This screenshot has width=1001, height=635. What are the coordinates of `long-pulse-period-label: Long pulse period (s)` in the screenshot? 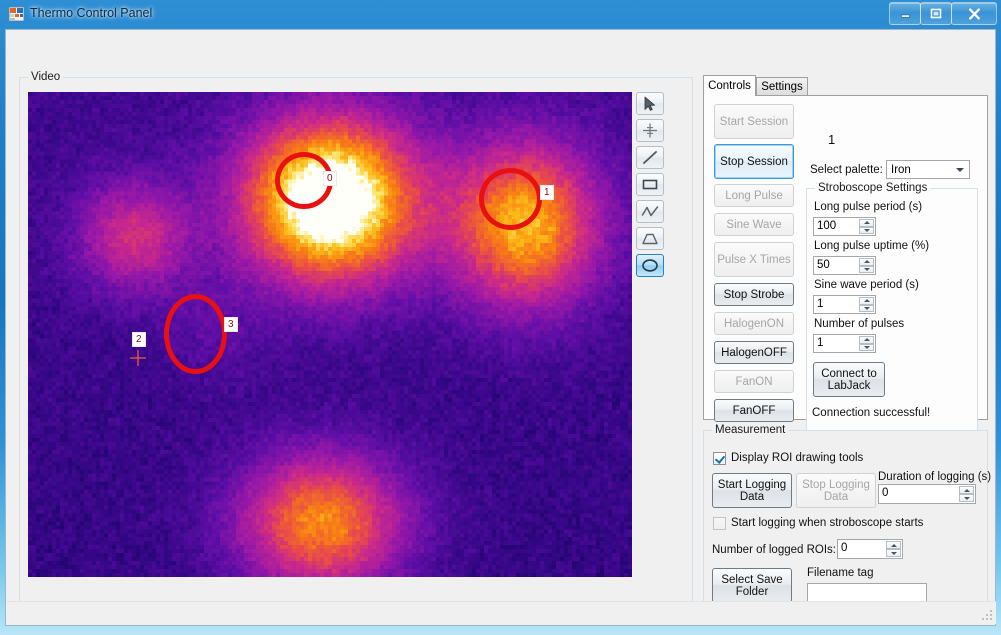 It's located at (868, 207).